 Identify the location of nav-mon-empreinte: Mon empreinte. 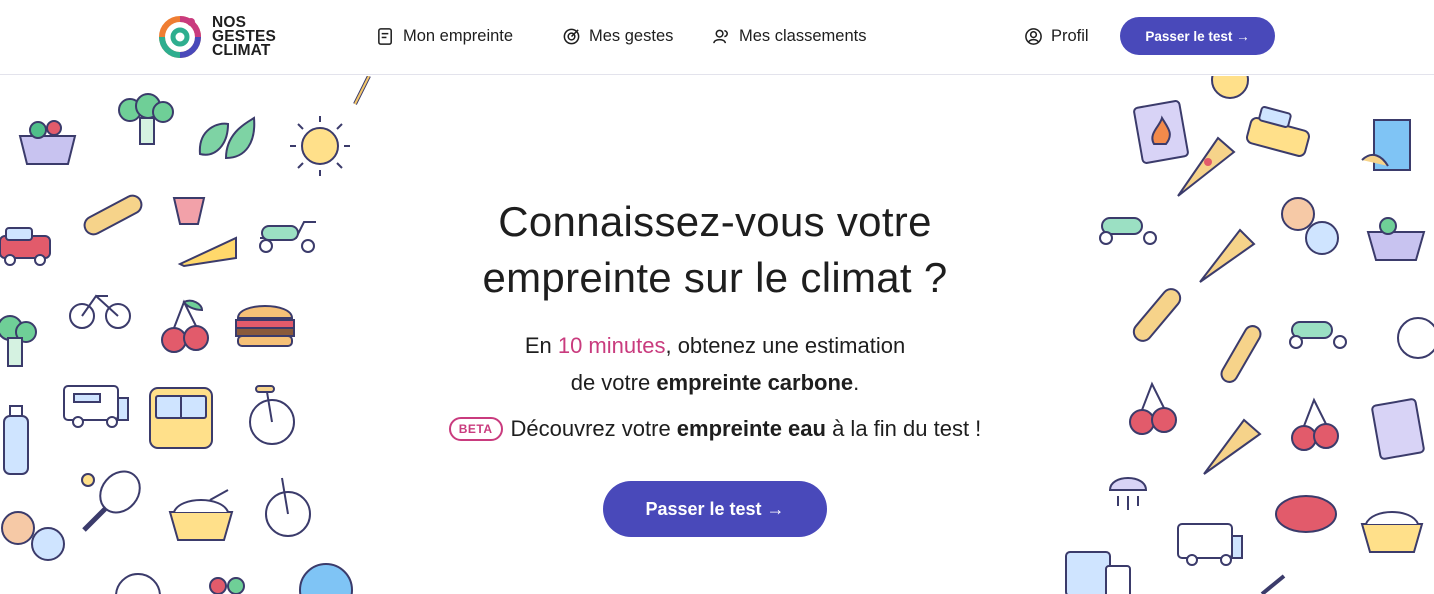
(444, 36).